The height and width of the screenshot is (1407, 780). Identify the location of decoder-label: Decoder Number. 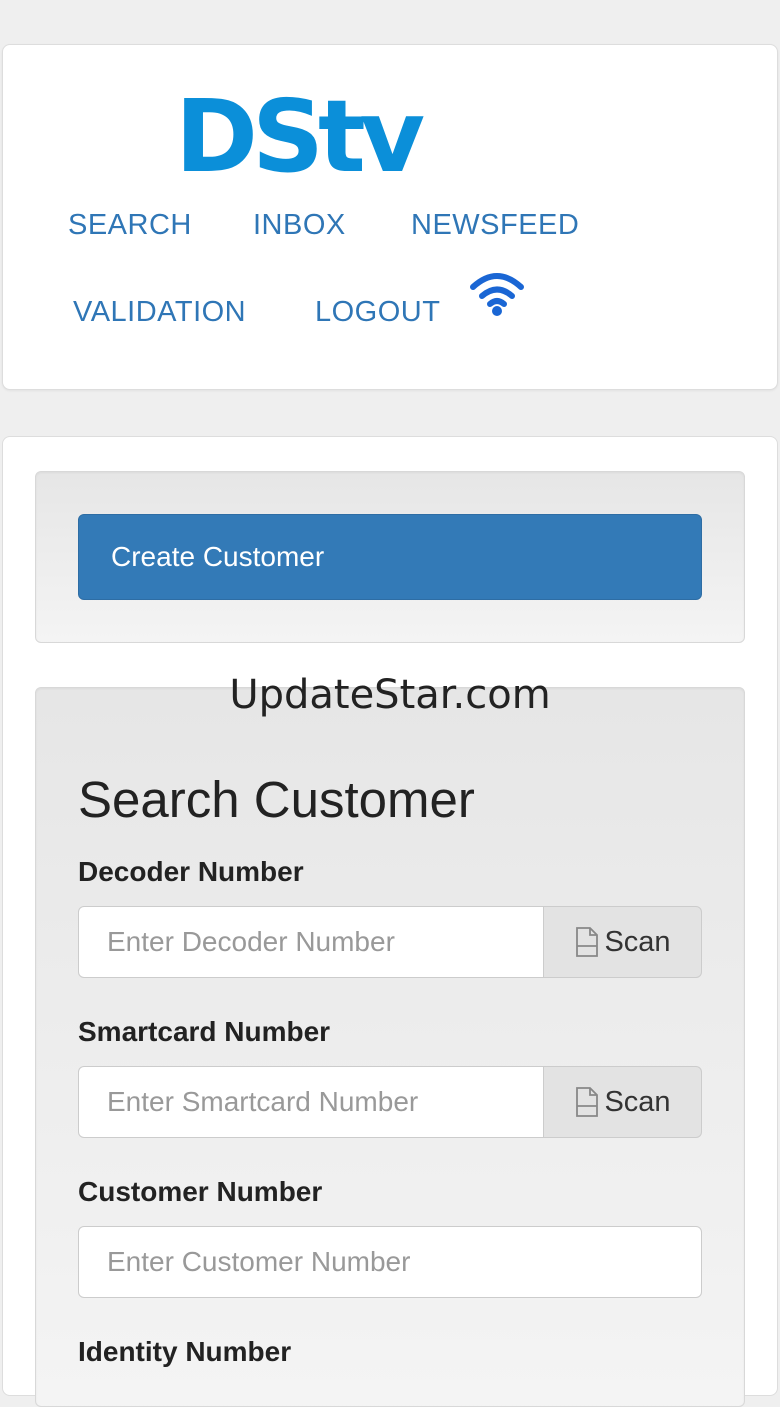
(191, 871).